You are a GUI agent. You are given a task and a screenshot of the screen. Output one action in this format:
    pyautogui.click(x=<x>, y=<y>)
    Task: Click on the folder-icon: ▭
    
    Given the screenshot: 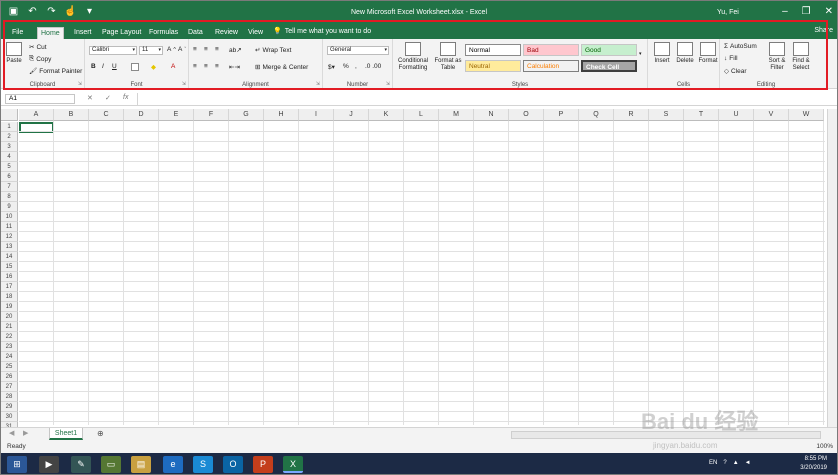 What is the action you would take?
    pyautogui.click(x=111, y=464)
    